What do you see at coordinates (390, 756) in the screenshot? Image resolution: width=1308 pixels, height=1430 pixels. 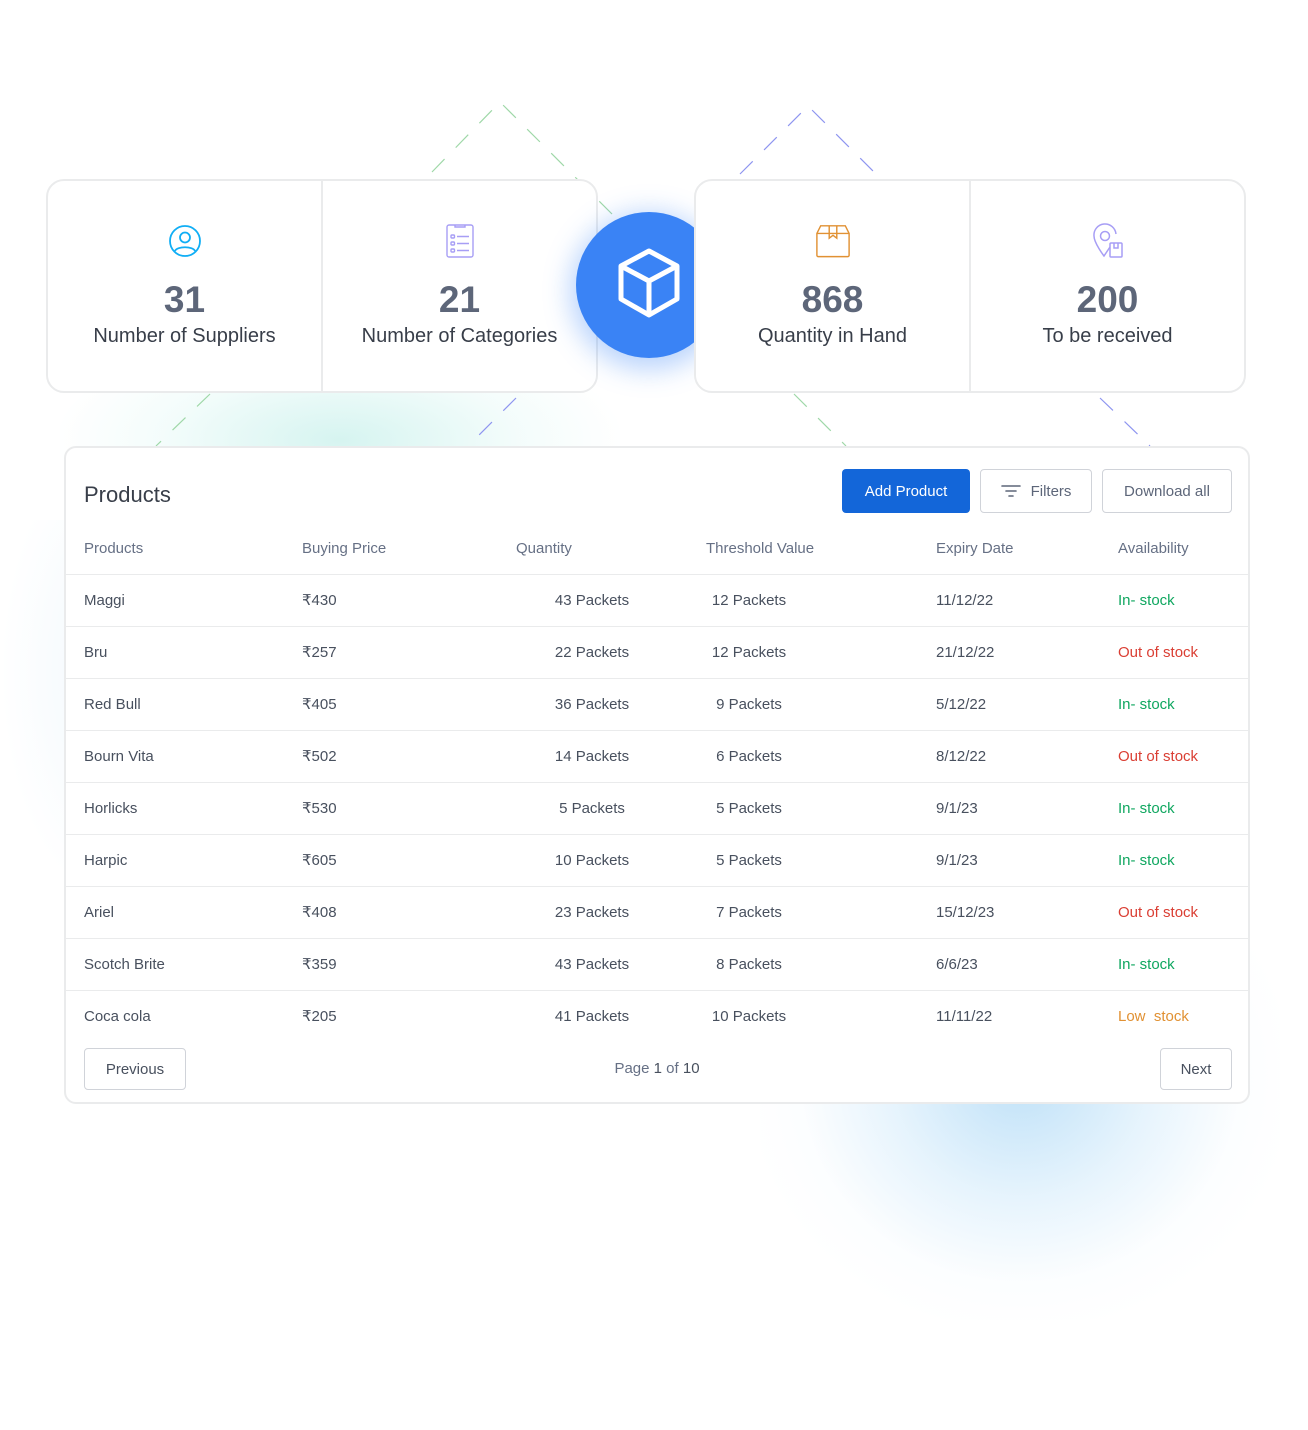 I see `buying-price: ₹502` at bounding box center [390, 756].